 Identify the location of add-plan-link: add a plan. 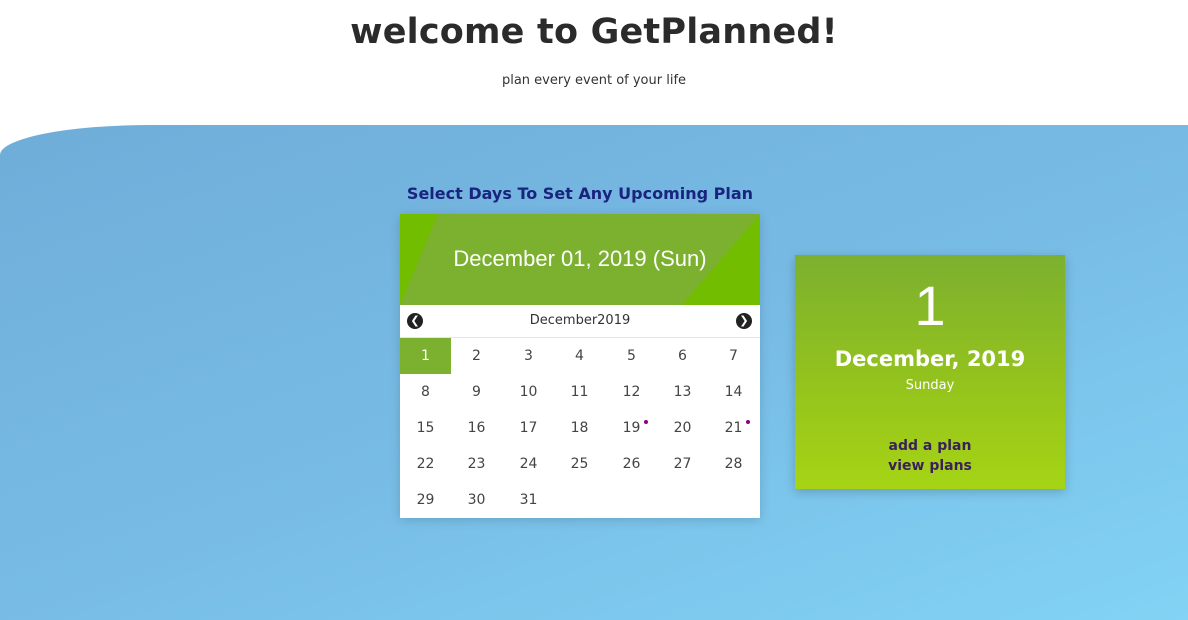
(930, 446).